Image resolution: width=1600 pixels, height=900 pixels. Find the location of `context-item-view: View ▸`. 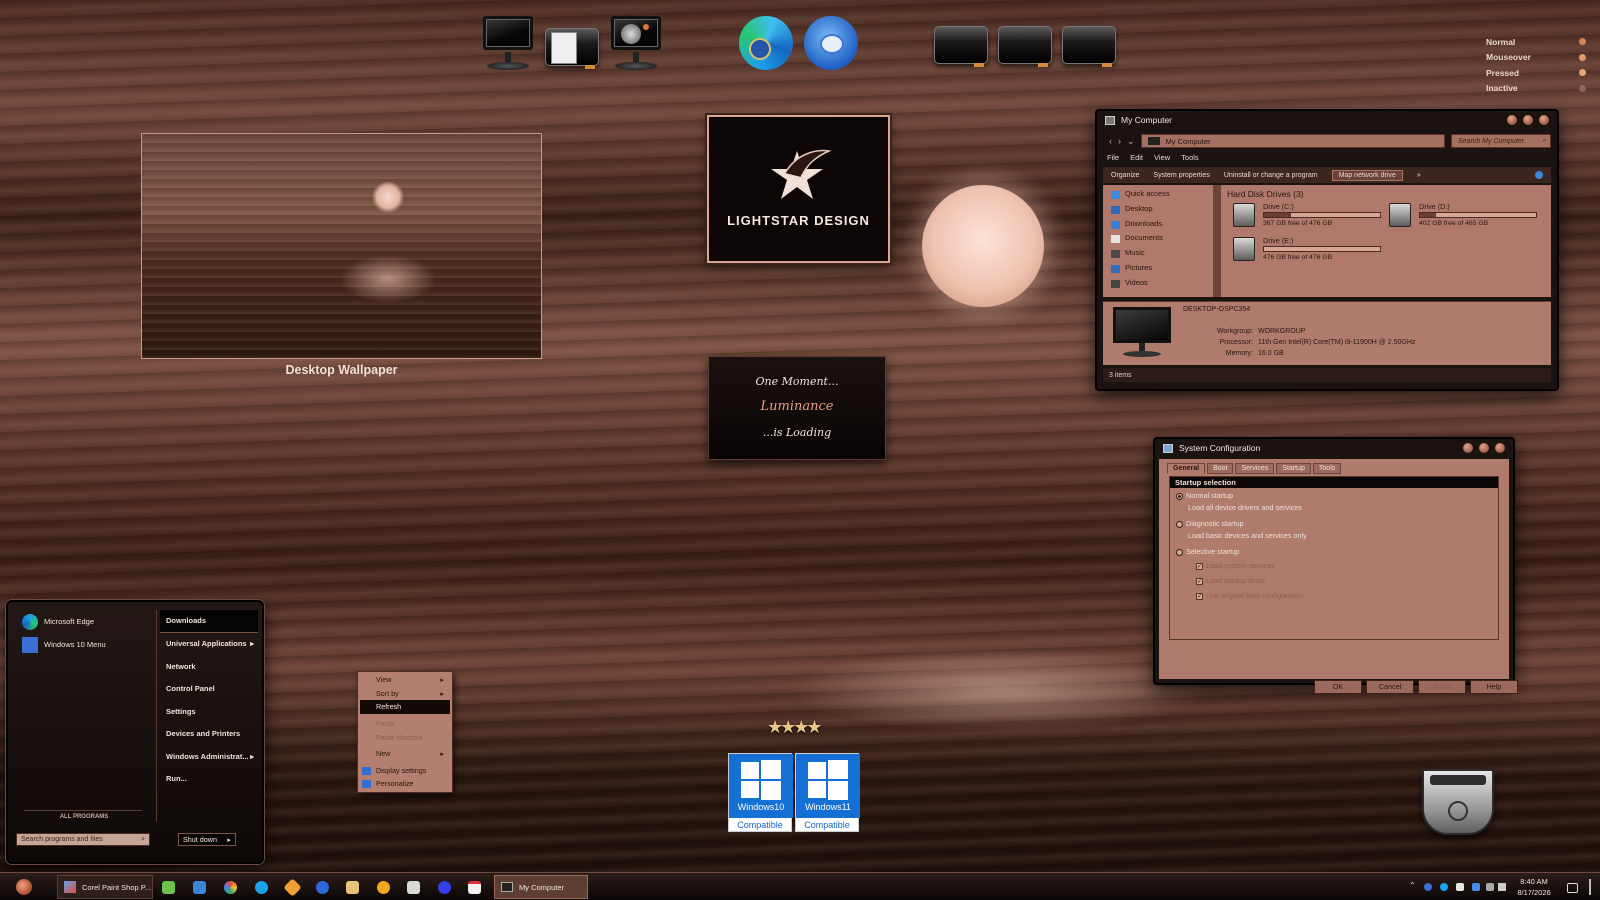

context-item-view: View ▸ is located at coordinates (405, 680).